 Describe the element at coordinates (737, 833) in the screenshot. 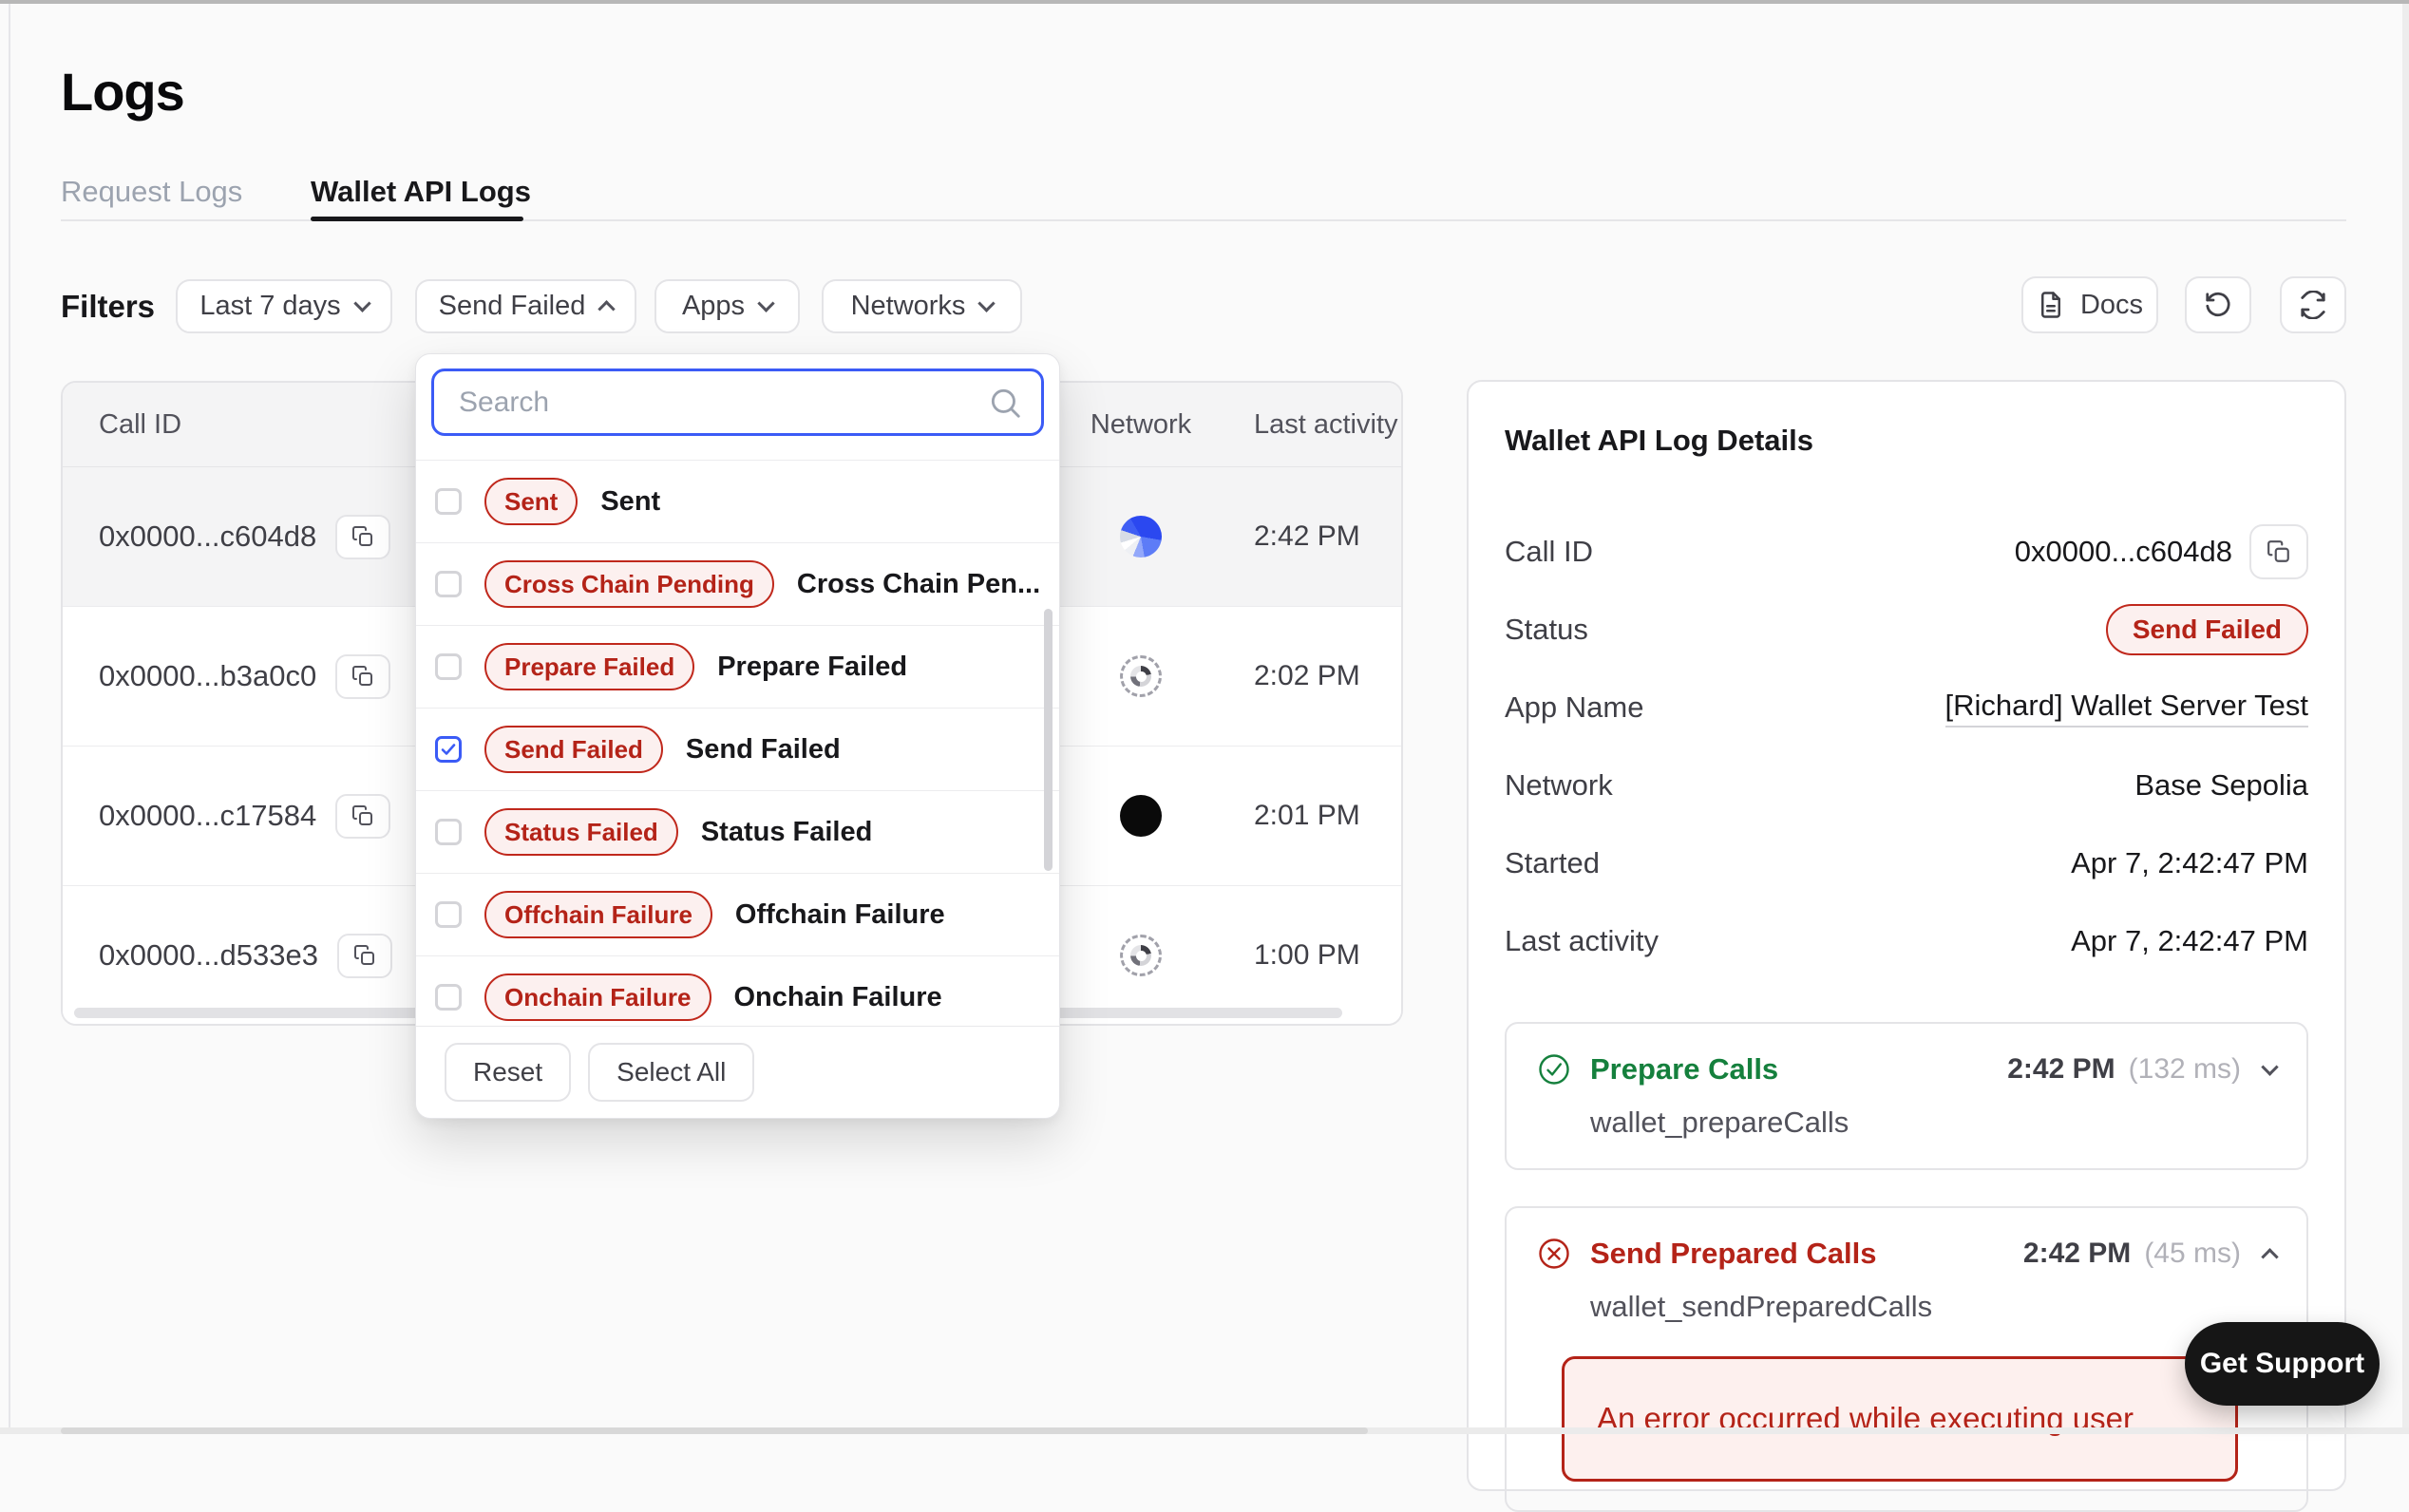

I see `status-option-status-failed: Status Failed Status Failed` at that location.